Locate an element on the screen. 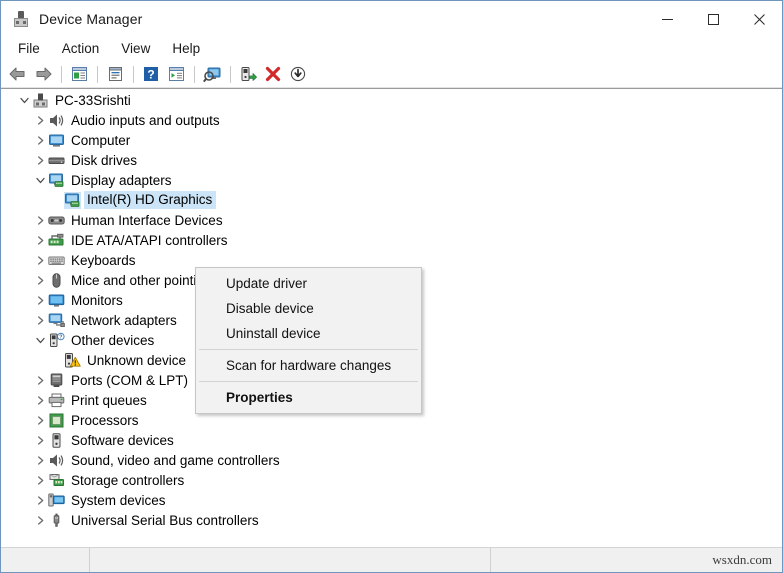 The width and height of the screenshot is (783, 573). processor-icon is located at coordinates (56, 420).